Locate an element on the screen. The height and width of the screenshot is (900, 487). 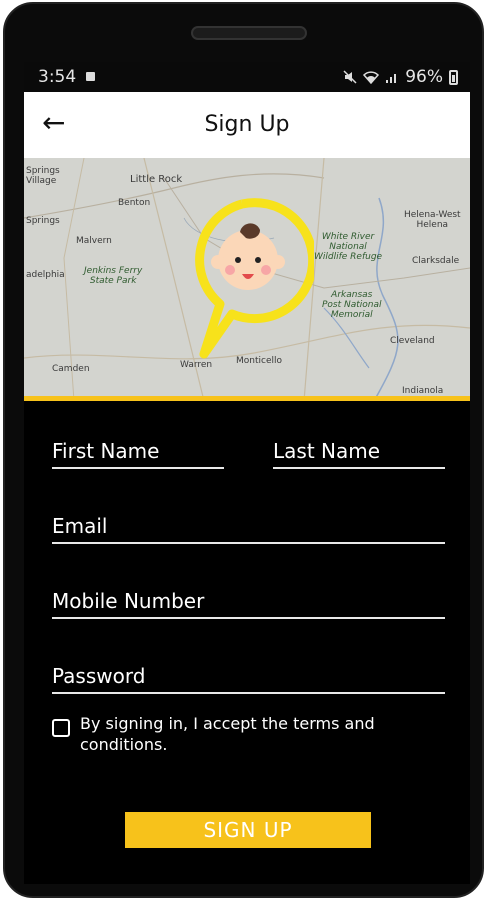
battery-percent: 96% is located at coordinates (424, 77).